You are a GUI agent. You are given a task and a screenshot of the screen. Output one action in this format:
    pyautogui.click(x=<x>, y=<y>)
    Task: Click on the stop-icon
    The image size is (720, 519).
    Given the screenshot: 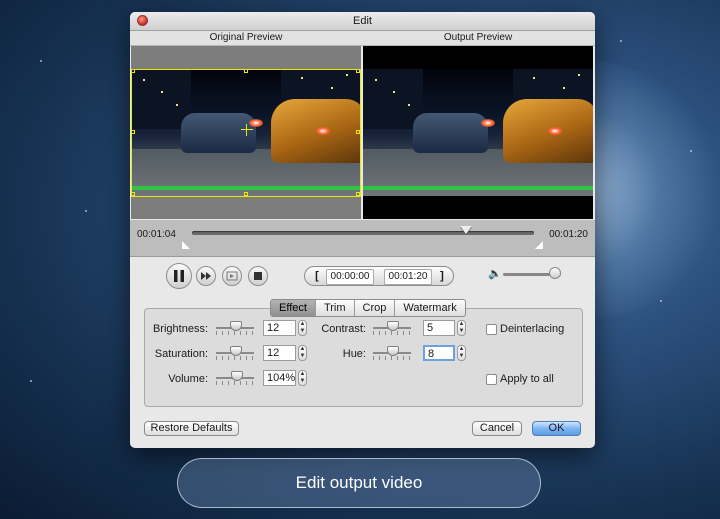 What is the action you would take?
    pyautogui.click(x=258, y=276)
    